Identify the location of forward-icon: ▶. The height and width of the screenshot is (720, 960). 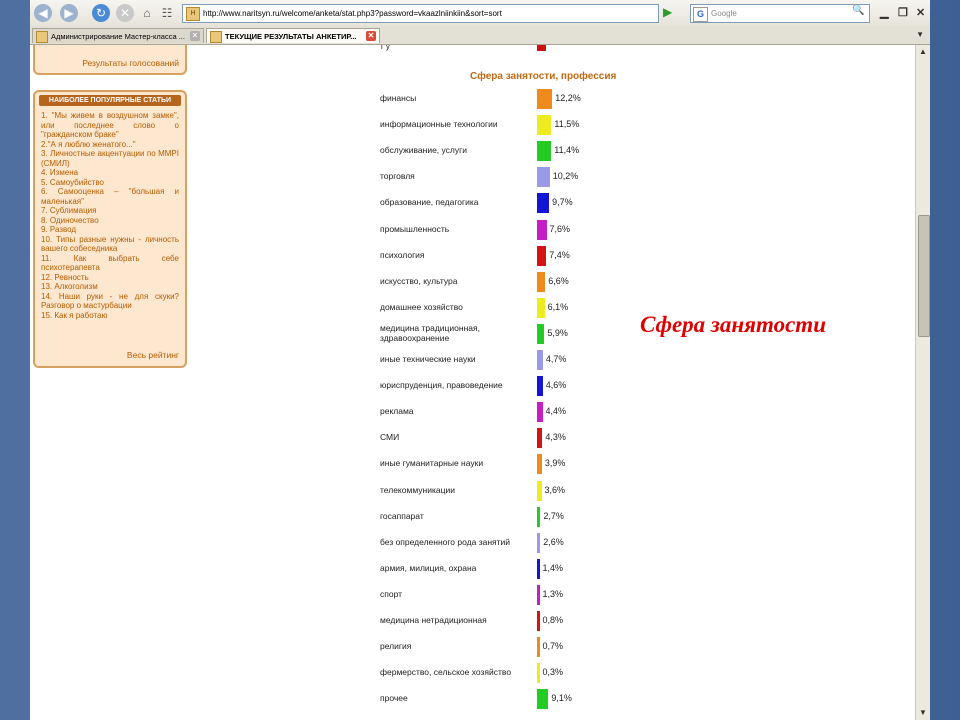
(69, 13).